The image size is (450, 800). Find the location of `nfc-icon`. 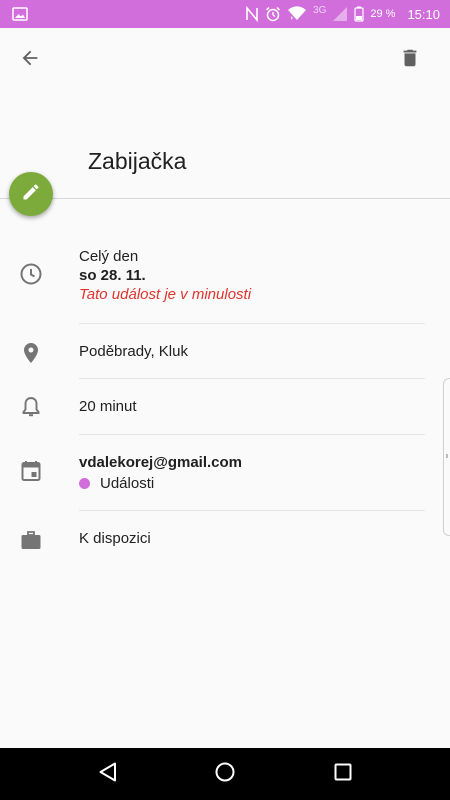

nfc-icon is located at coordinates (252, 14).